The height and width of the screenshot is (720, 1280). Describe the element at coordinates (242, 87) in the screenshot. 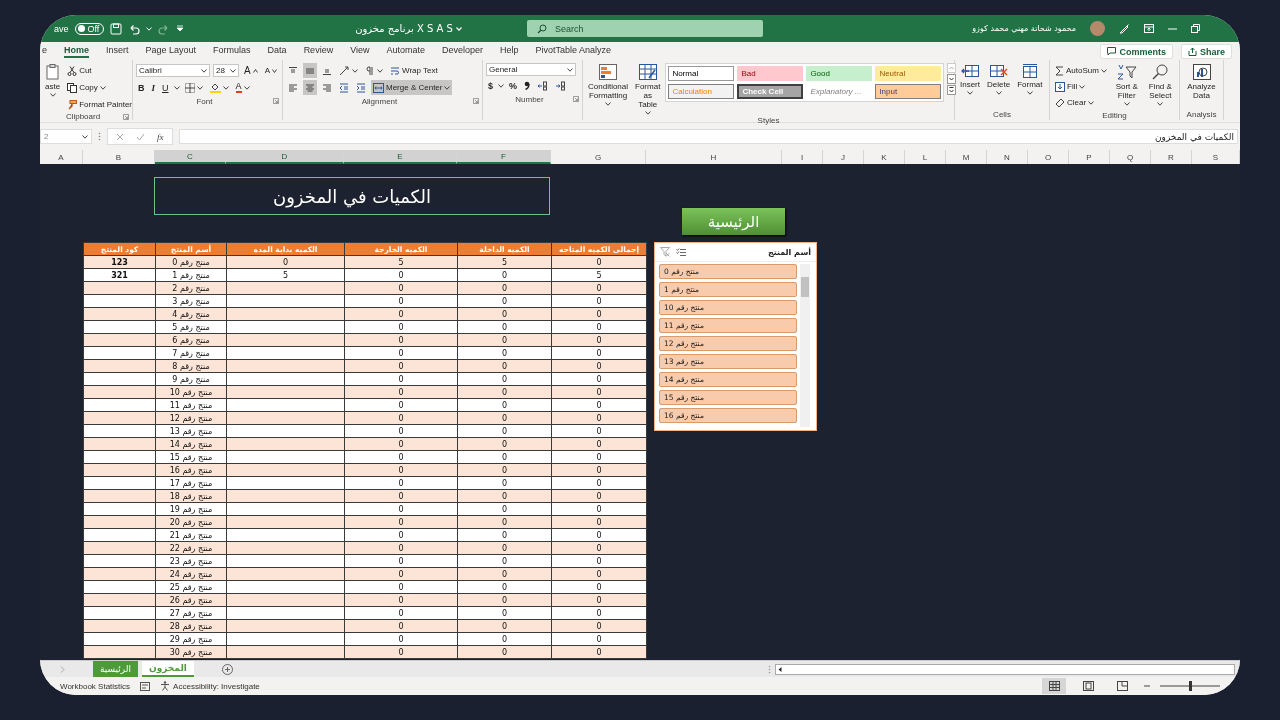

I see `font-color-button: A` at that location.